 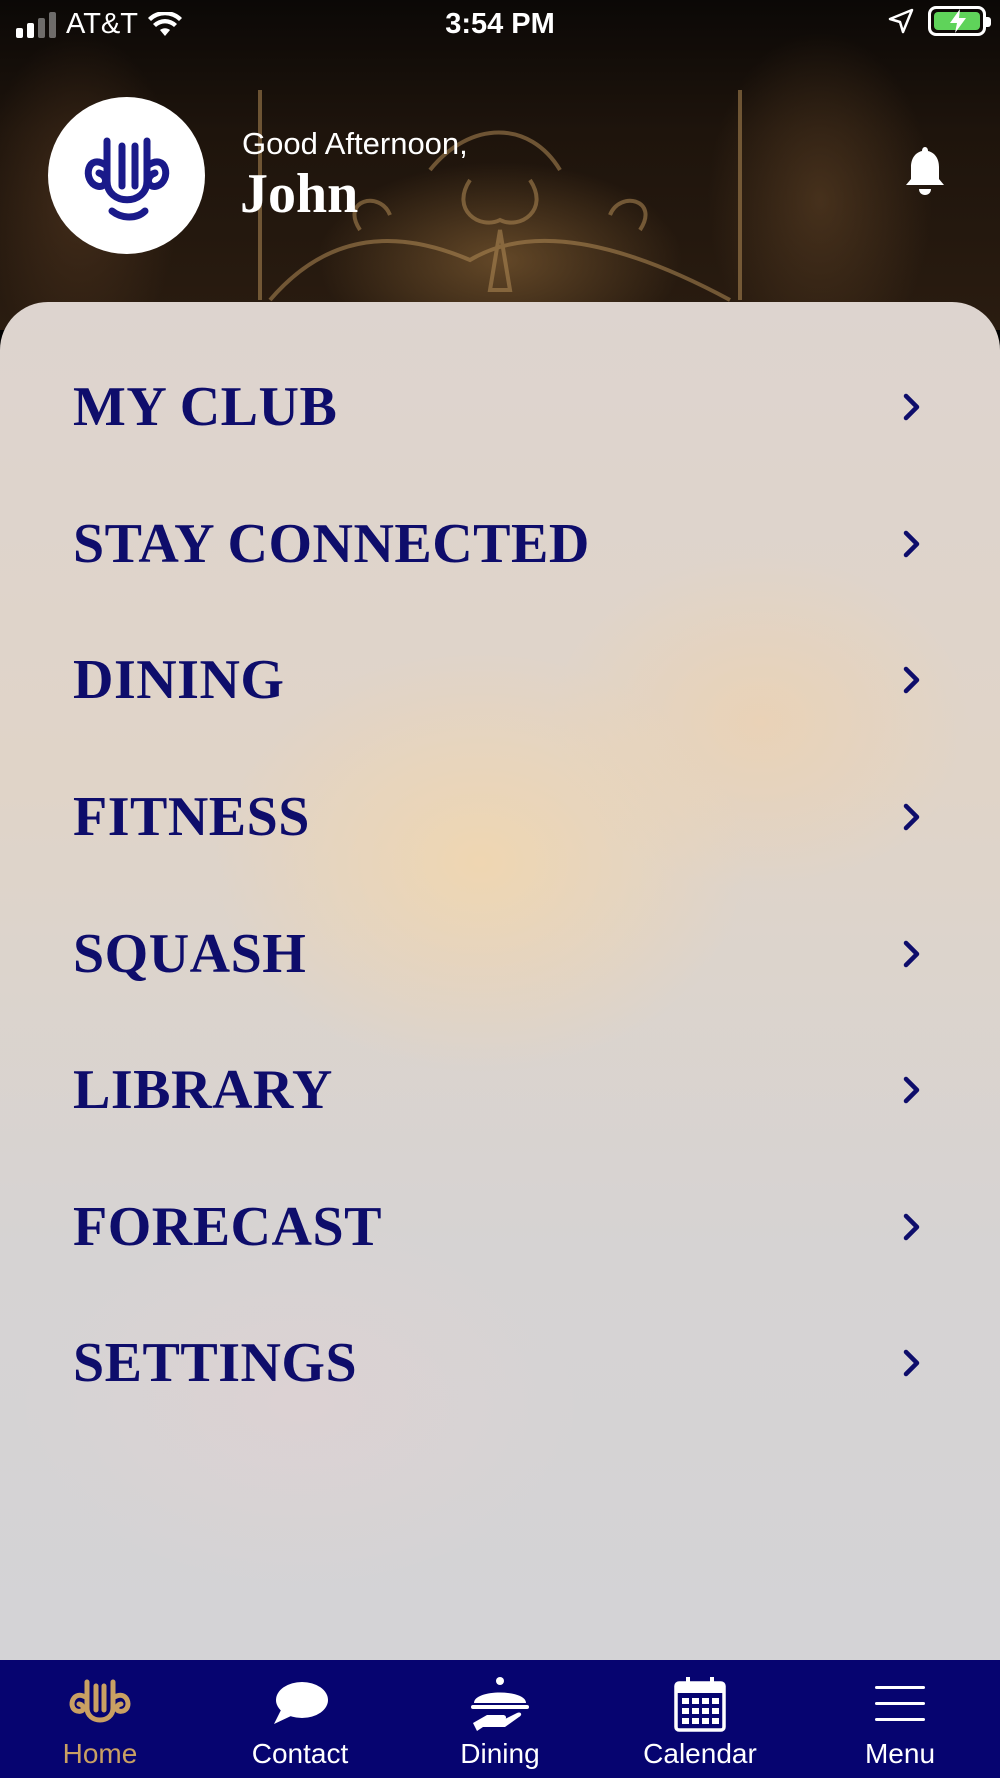 I want to click on tab-label: Home, so click(x=100, y=1753).